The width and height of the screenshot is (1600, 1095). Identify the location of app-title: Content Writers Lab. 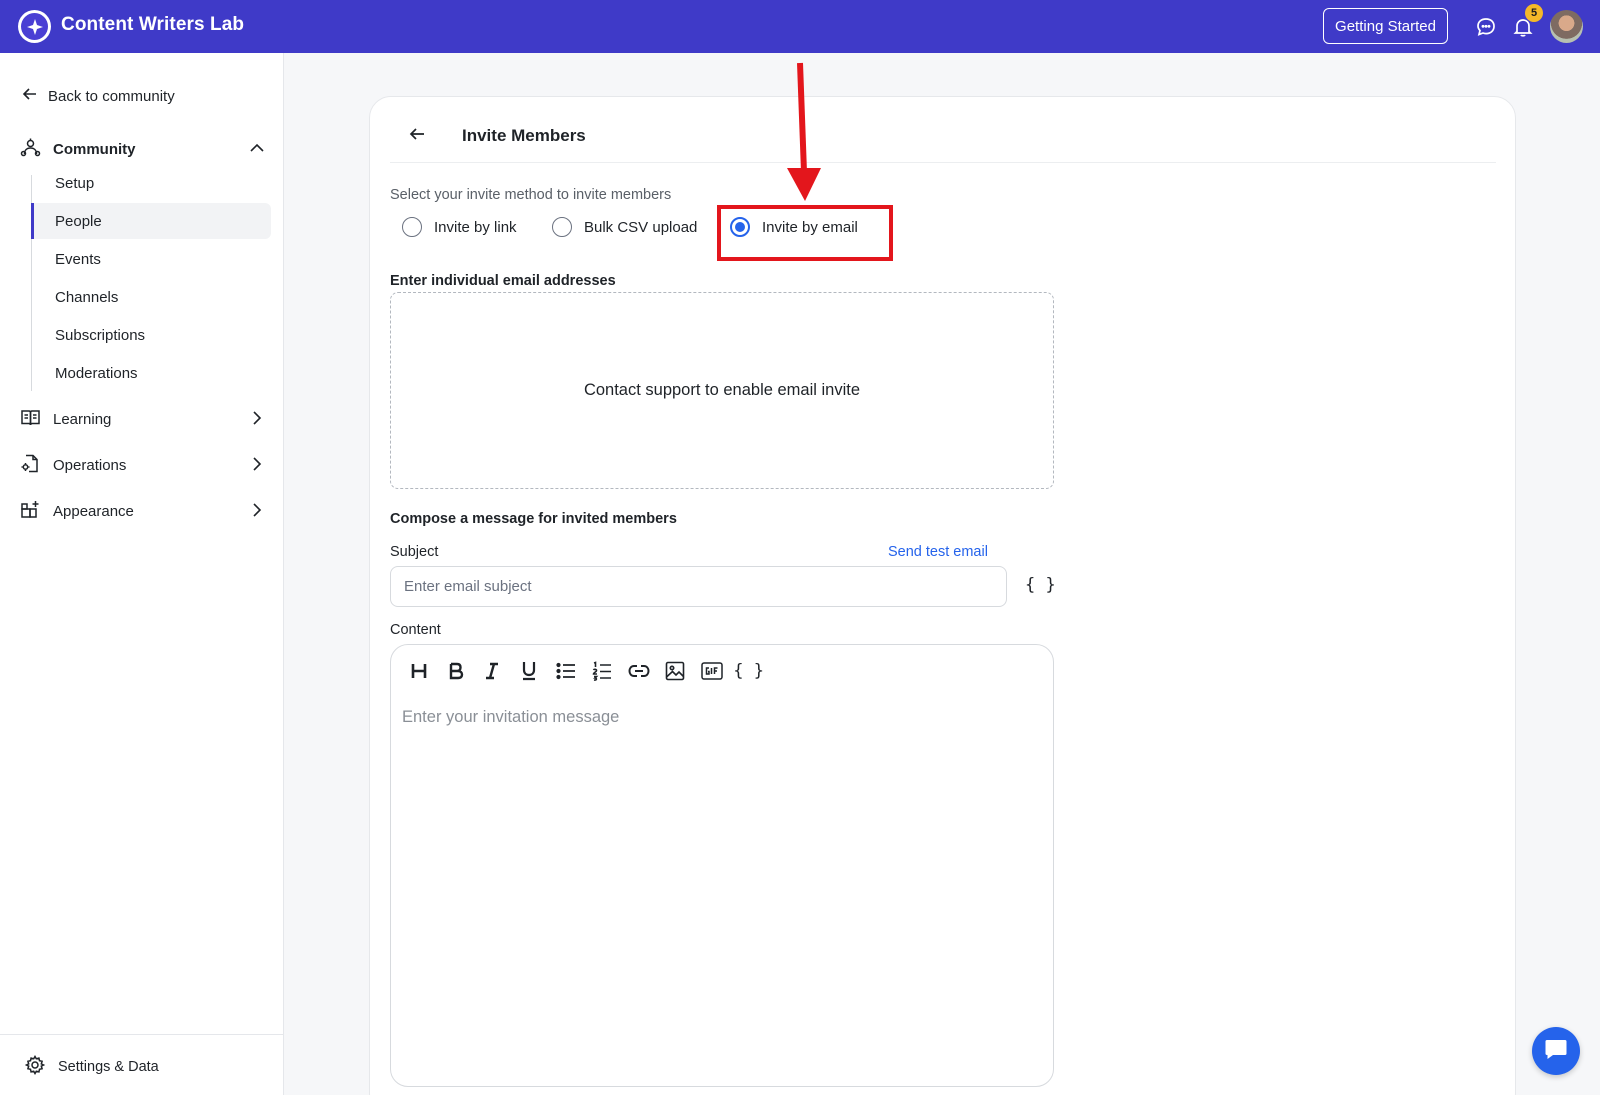
(153, 24).